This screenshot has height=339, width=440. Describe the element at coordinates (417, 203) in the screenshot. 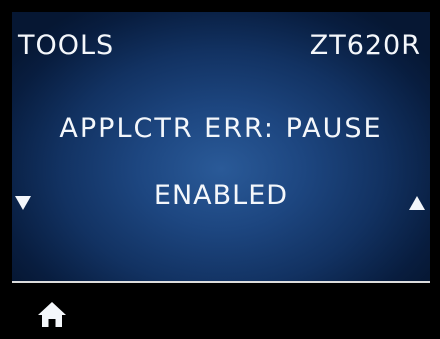

I see `next-value-arrow-icon` at that location.